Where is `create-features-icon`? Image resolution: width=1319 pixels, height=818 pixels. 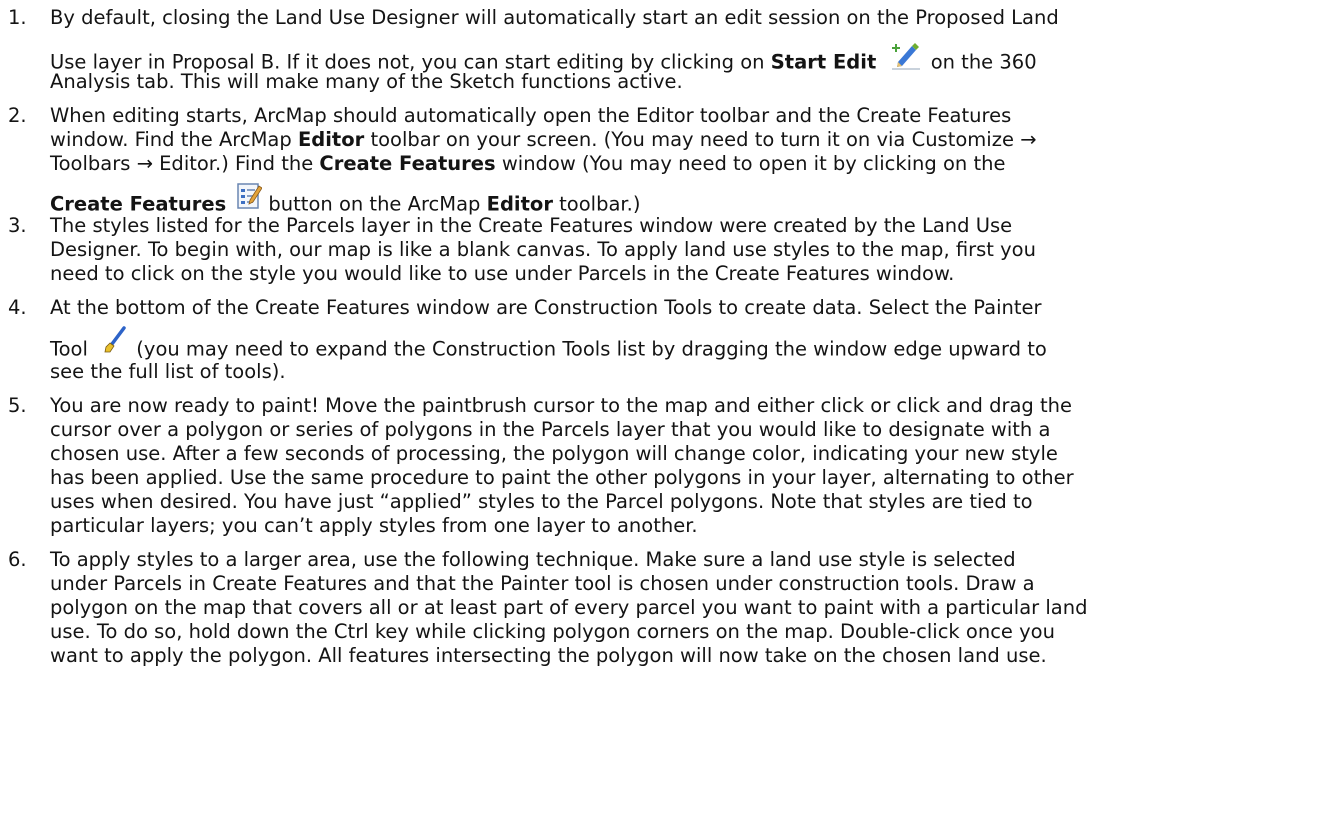
create-features-icon is located at coordinates (249, 195).